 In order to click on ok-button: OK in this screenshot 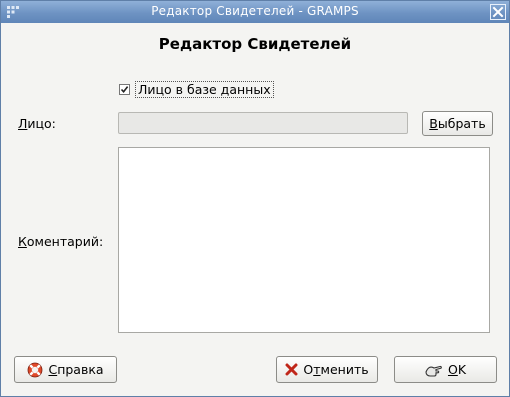, I will do `click(445, 369)`.